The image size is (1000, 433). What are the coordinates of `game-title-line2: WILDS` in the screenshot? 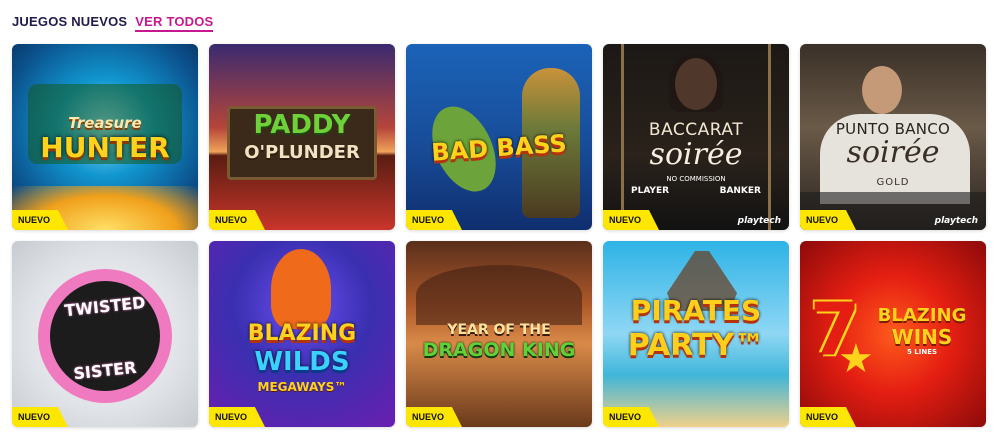 It's located at (302, 362).